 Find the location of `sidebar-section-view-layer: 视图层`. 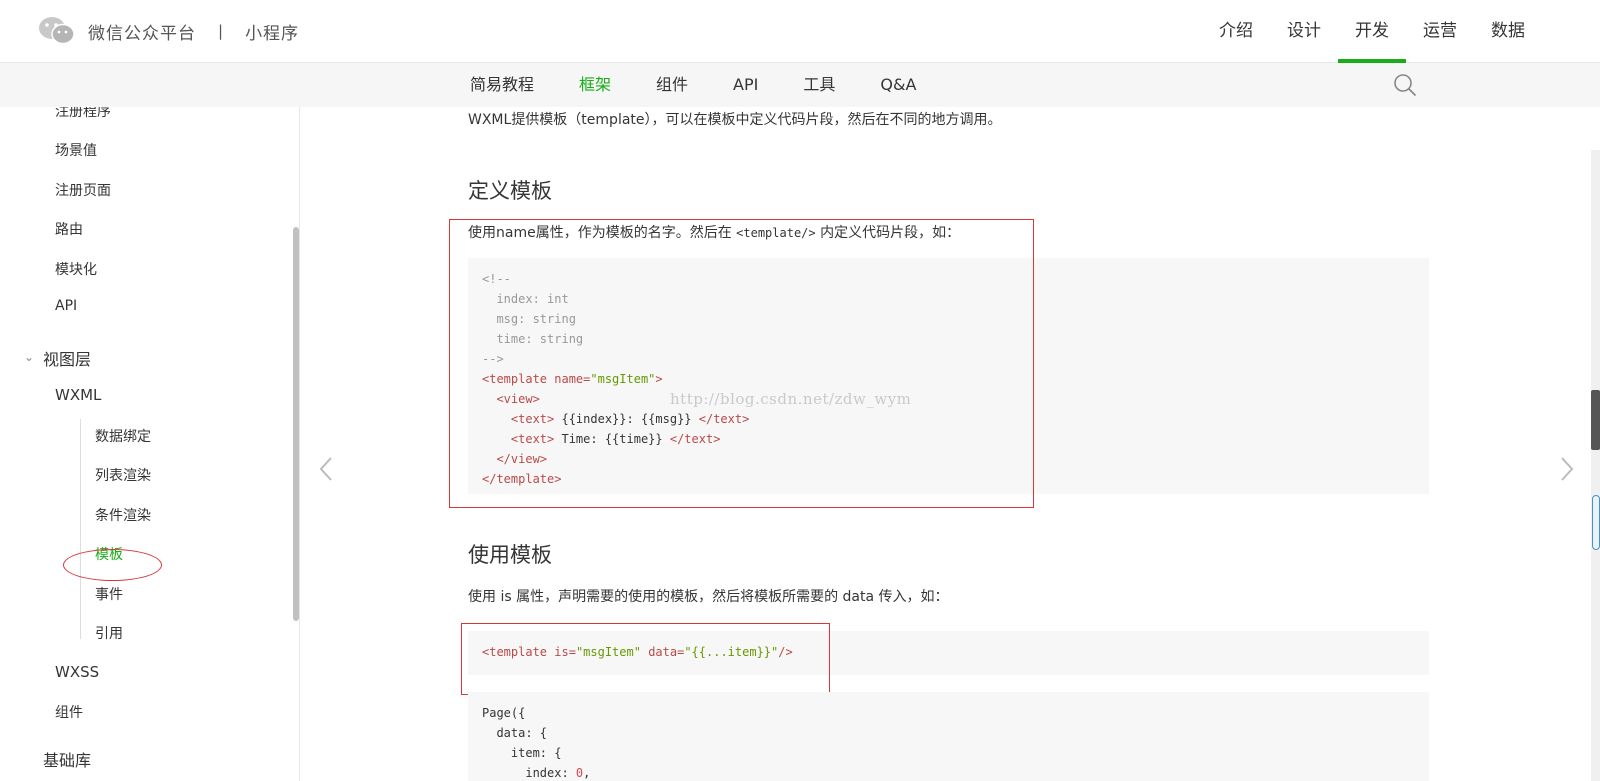

sidebar-section-view-layer: 视图层 is located at coordinates (67, 358).